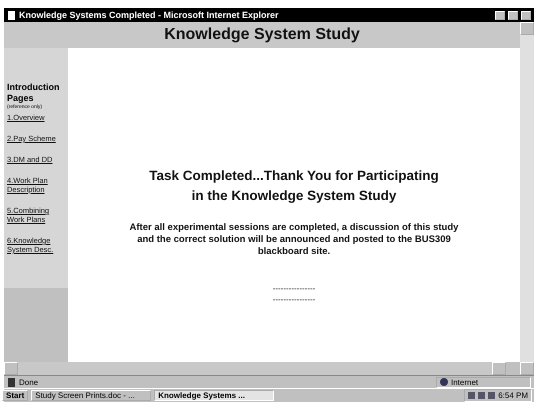  Describe the element at coordinates (464, 382) in the screenshot. I see `zone-text: Internet` at that location.